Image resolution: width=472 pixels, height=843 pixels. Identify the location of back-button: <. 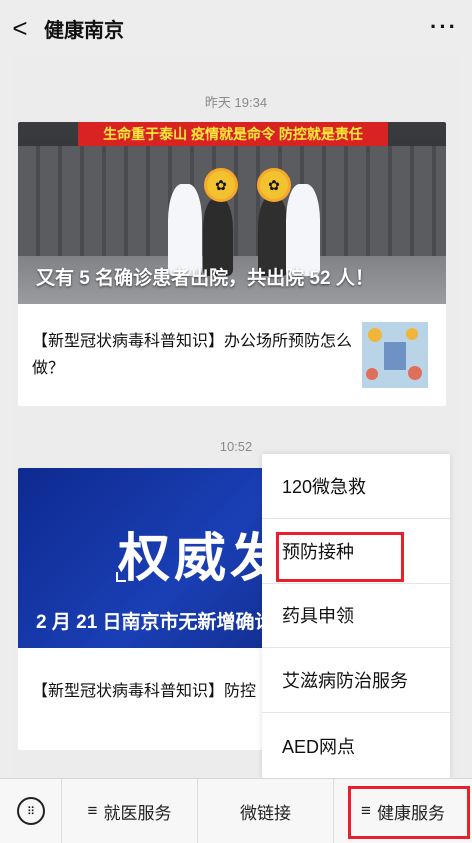
(20, 28).